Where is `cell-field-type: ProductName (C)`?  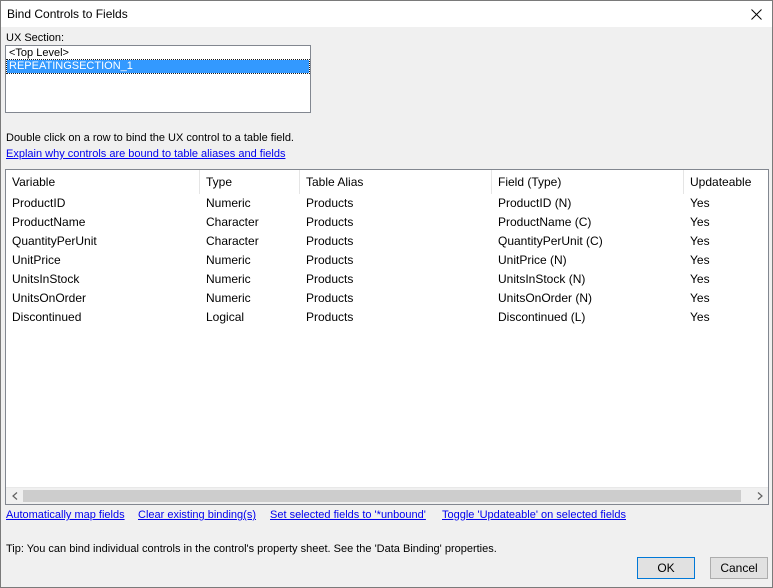
cell-field-type: ProductName (C) is located at coordinates (545, 222).